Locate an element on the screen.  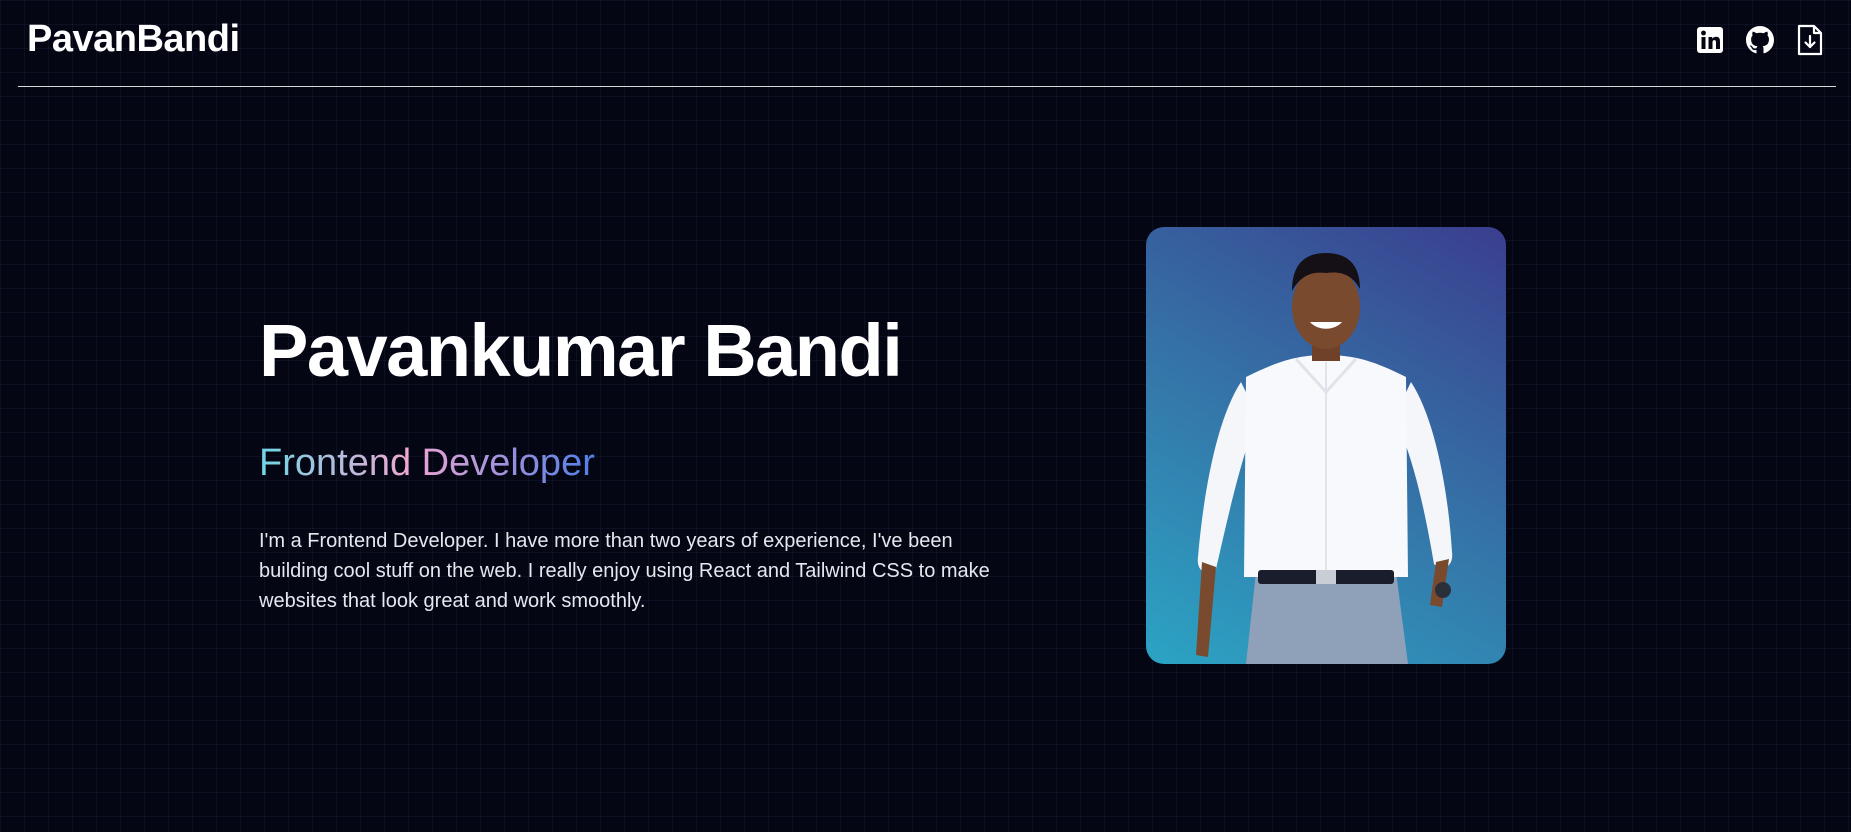
download-resume-icon is located at coordinates (1810, 40).